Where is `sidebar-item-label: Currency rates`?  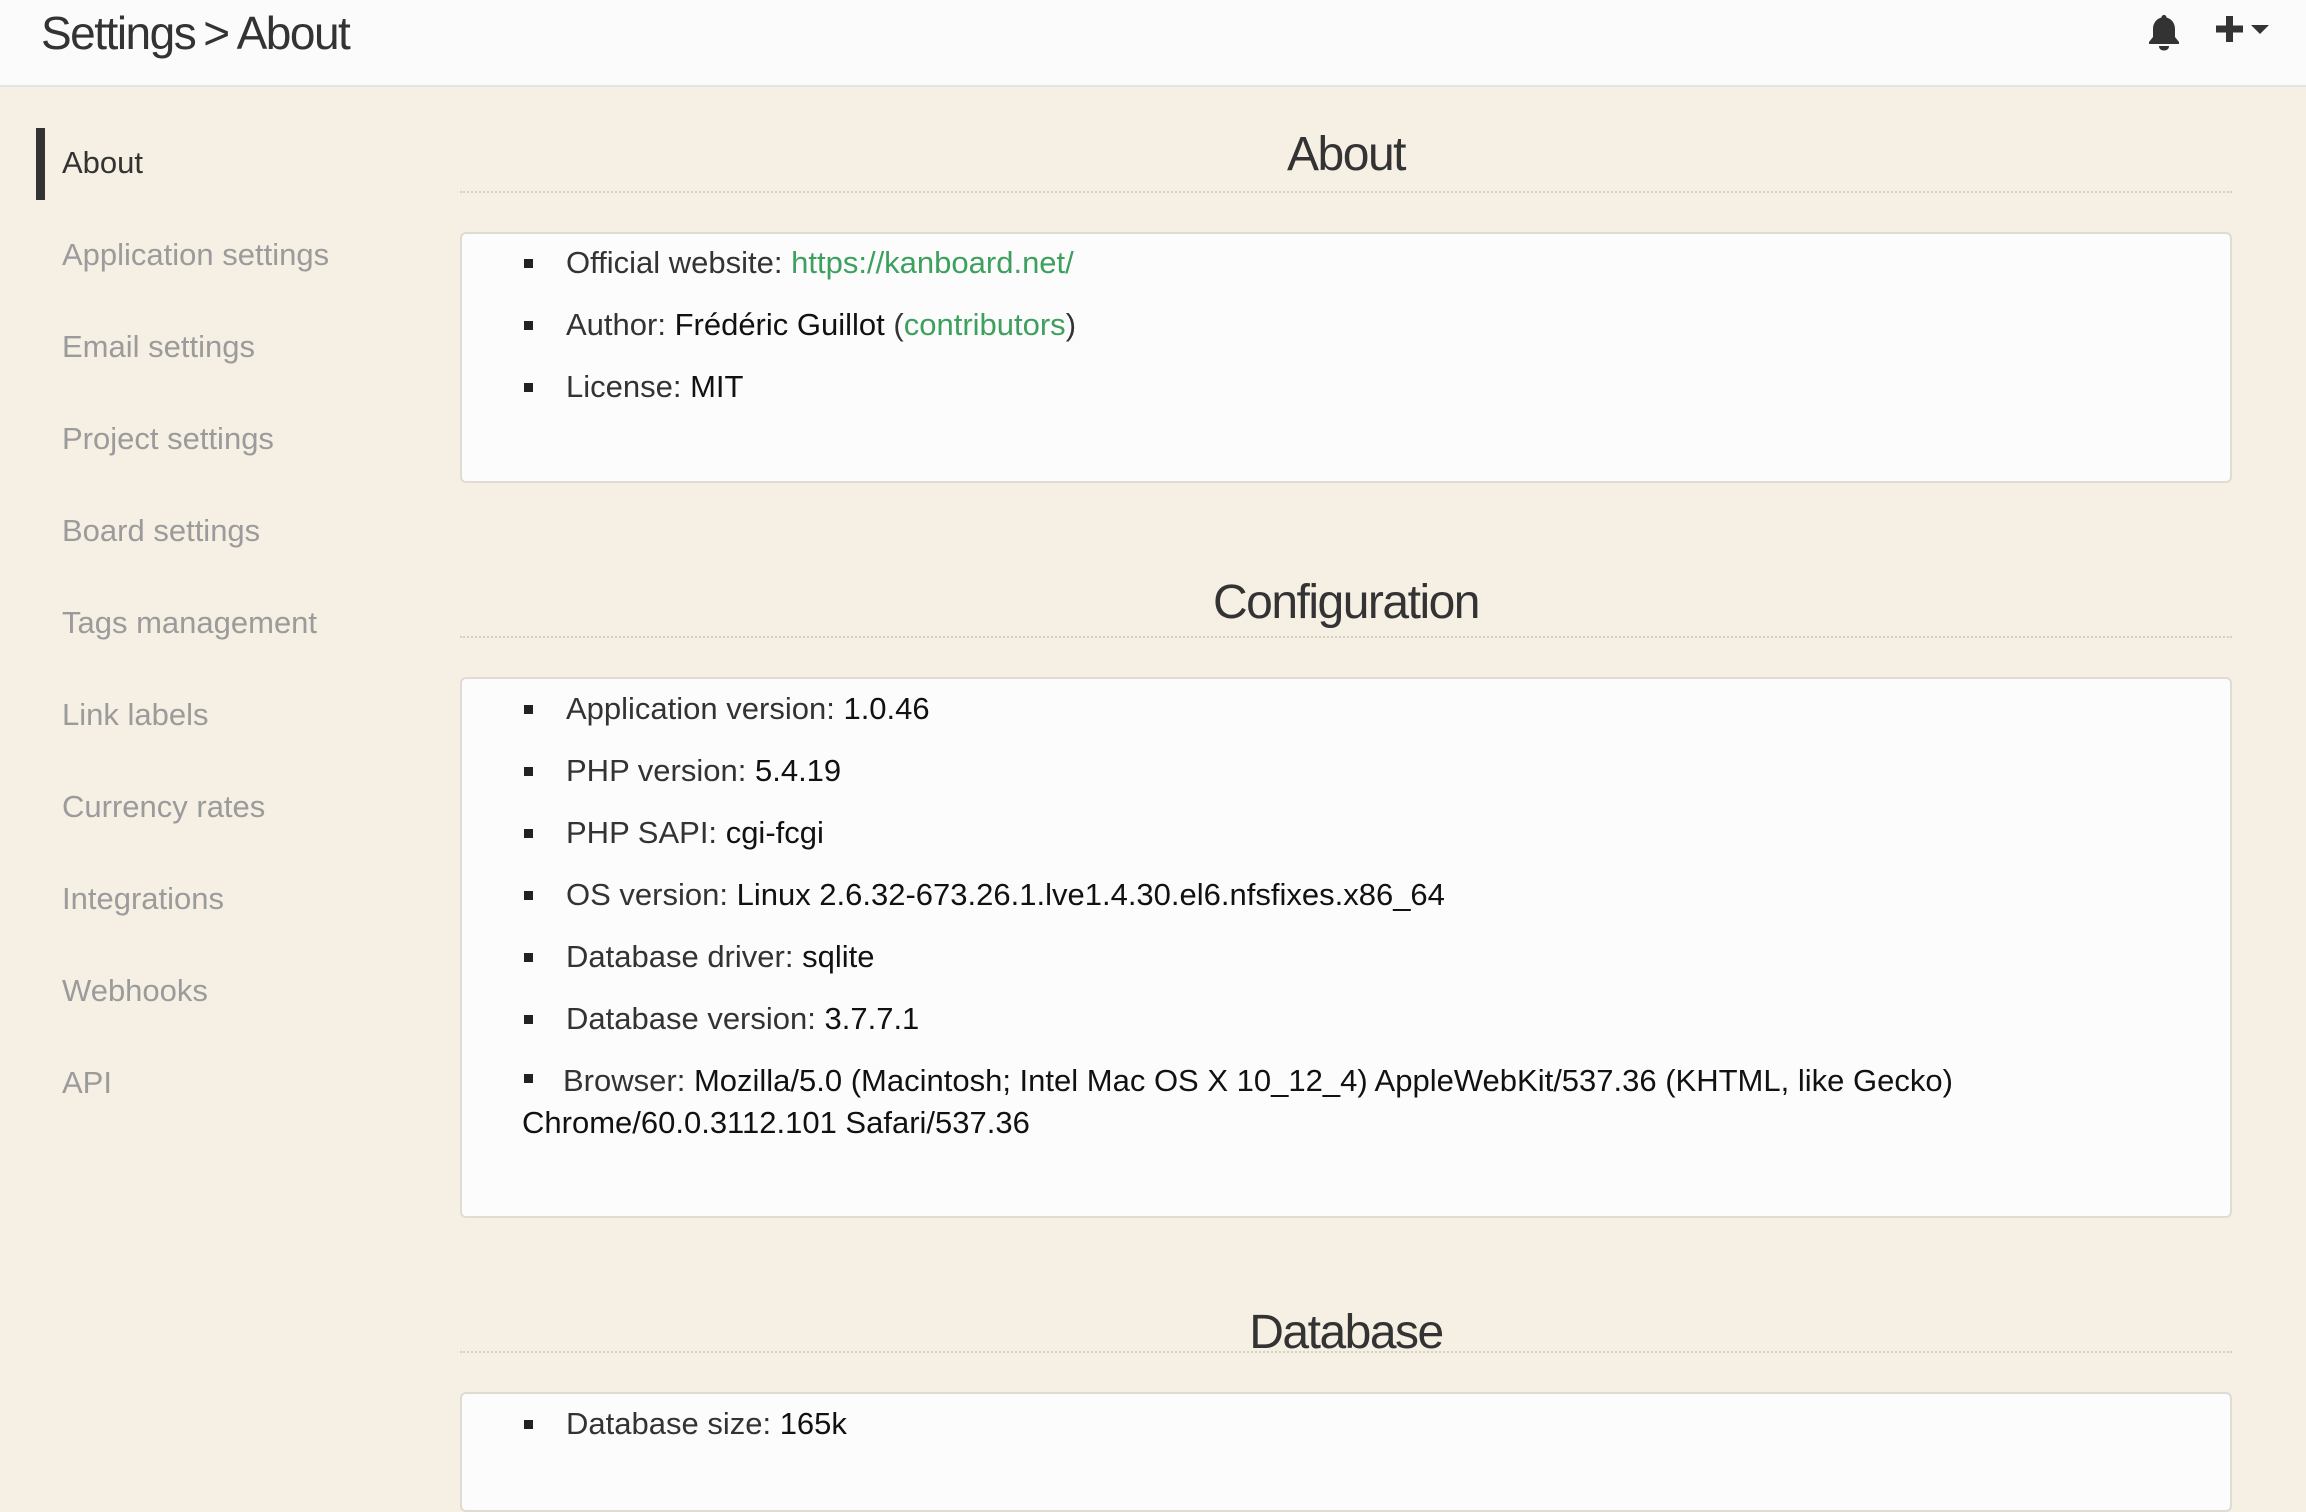
sidebar-item-label: Currency rates is located at coordinates (164, 806).